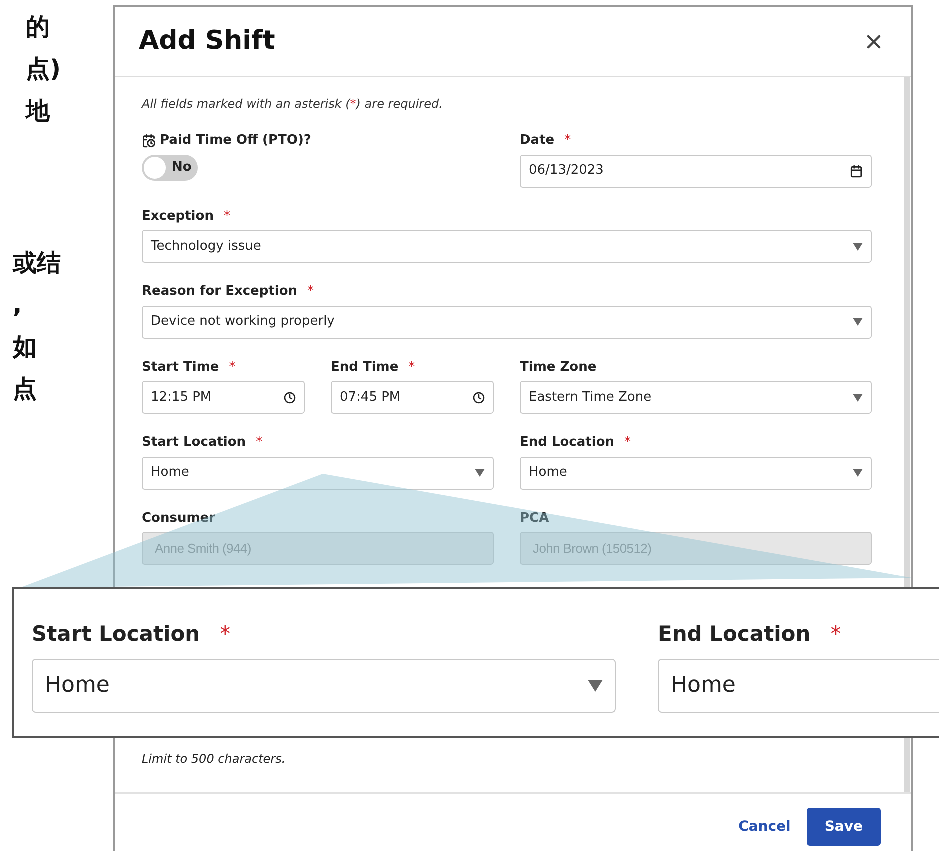 This screenshot has height=851, width=939. I want to click on field-label: Date, so click(537, 141).